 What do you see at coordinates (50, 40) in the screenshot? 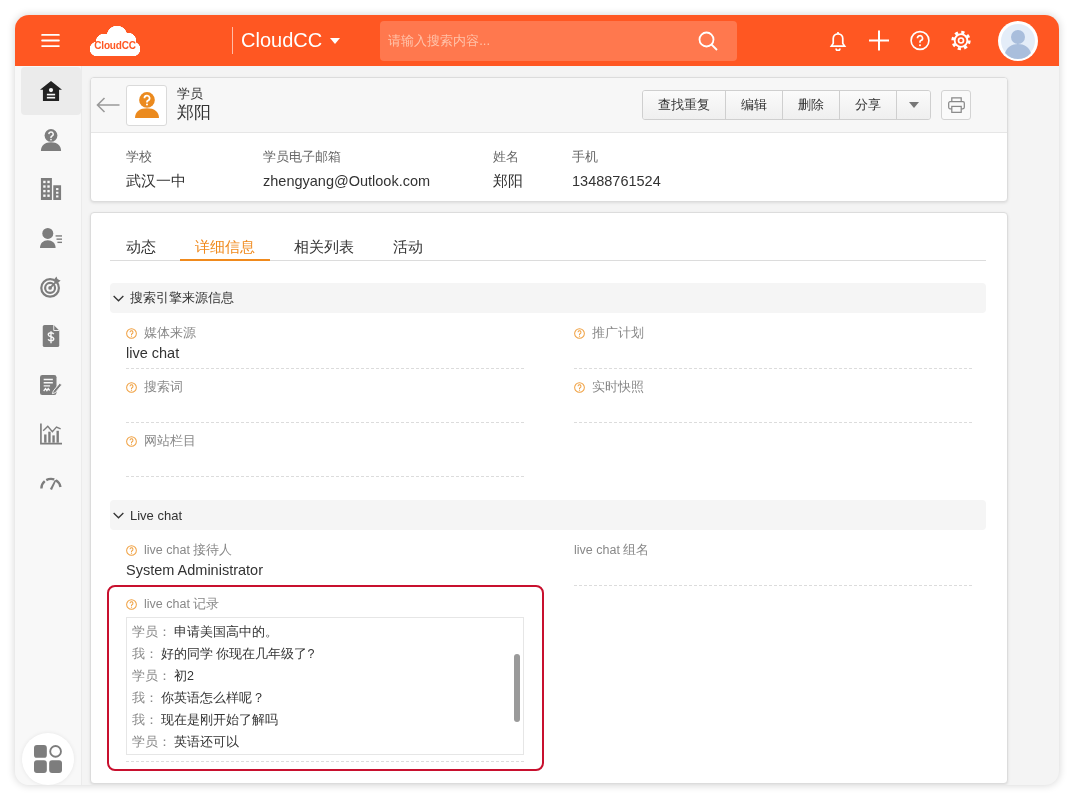
I see `menu-icon` at bounding box center [50, 40].